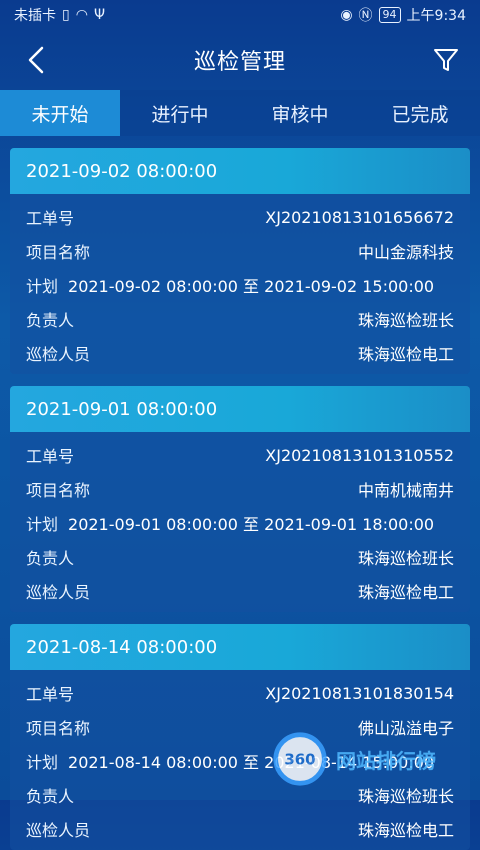 The image size is (480, 850). I want to click on tab-not-started: 未开始, so click(60, 113).